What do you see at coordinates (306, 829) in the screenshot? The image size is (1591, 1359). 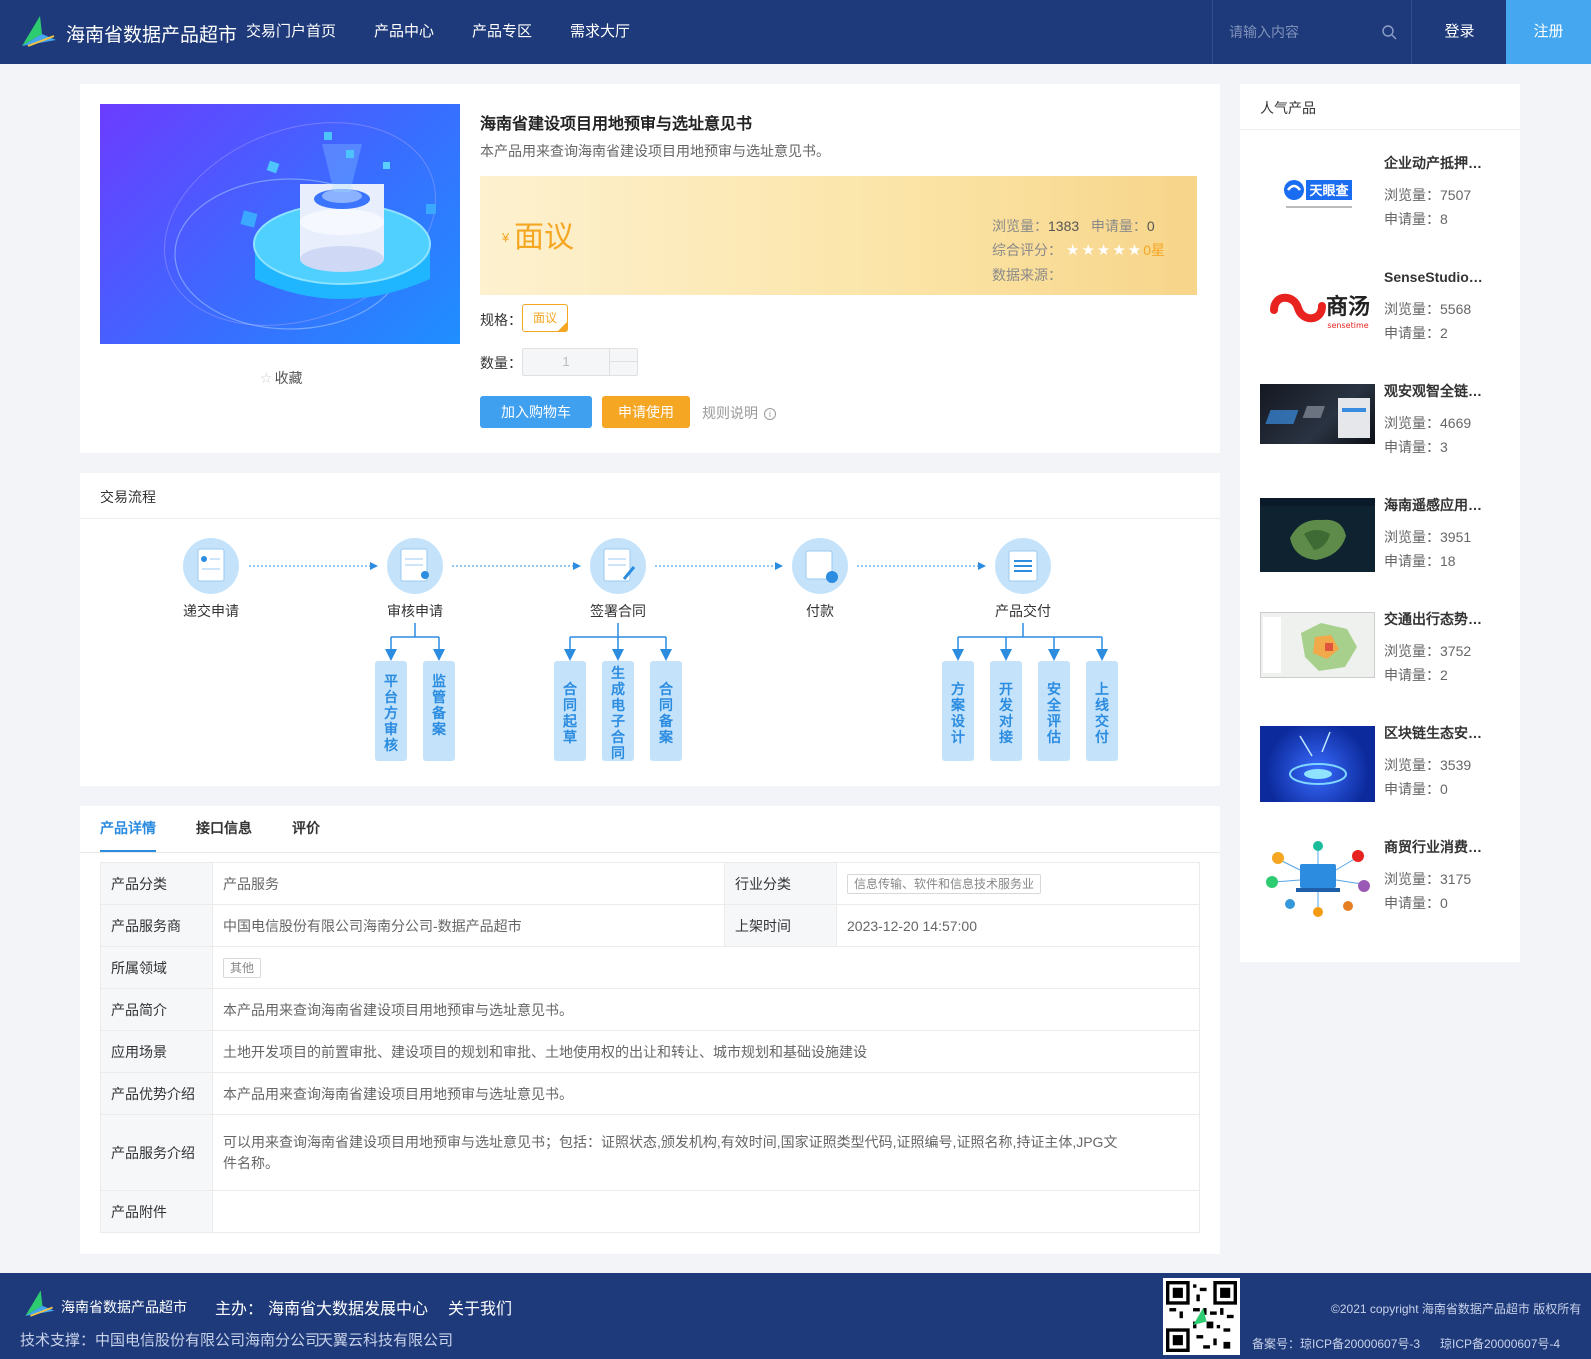 I see `tab-reviews: 评价` at bounding box center [306, 829].